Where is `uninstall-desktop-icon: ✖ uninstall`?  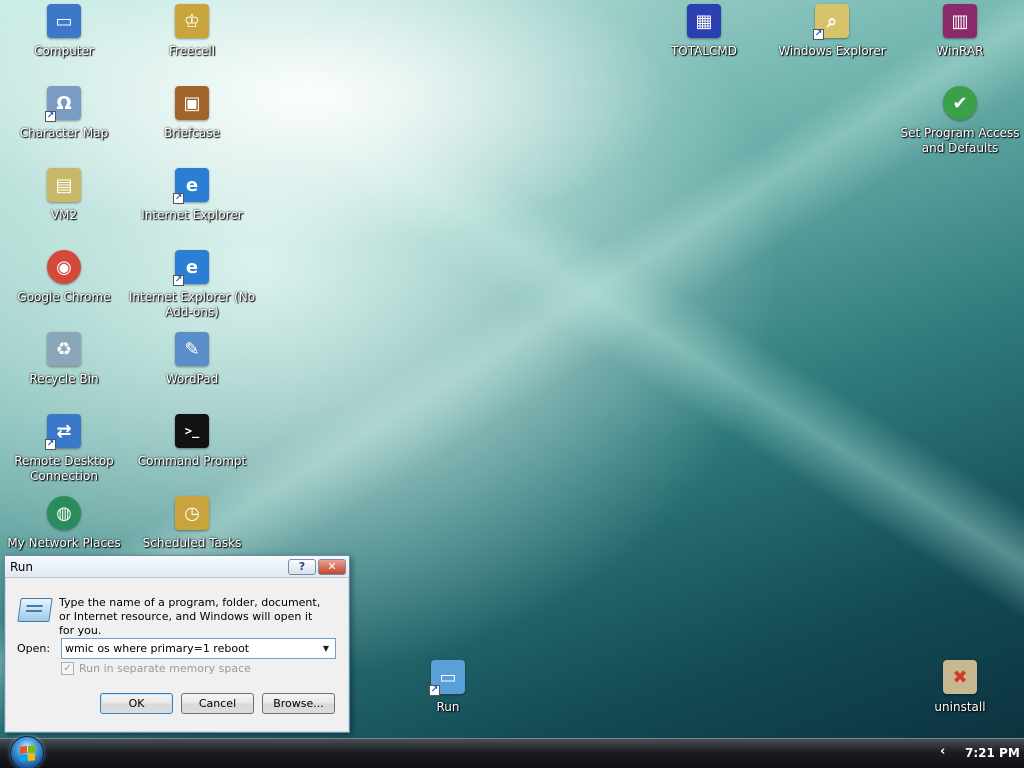
uninstall-desktop-icon: ✖ uninstall is located at coordinates (960, 698).